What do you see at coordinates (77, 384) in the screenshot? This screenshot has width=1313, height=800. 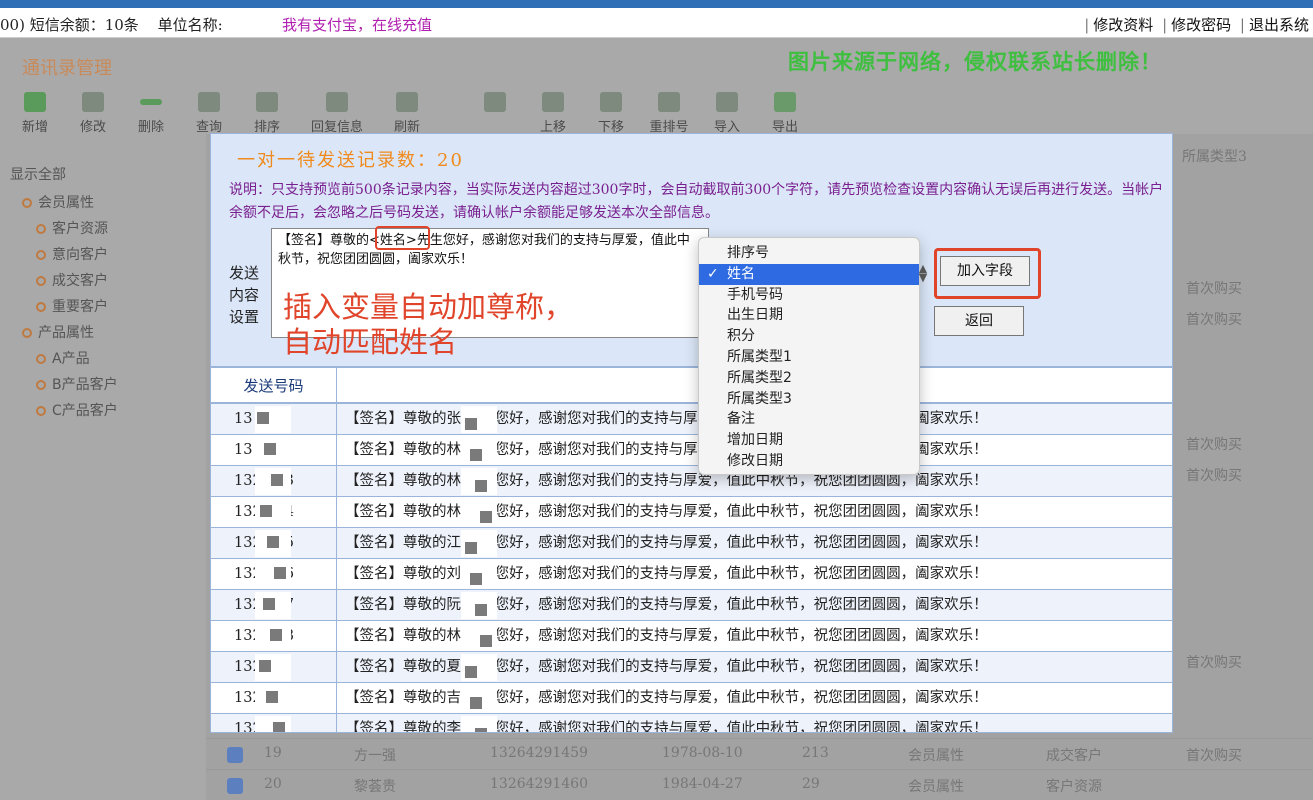 I see `sidebar-item-product-b: B产品客户` at bounding box center [77, 384].